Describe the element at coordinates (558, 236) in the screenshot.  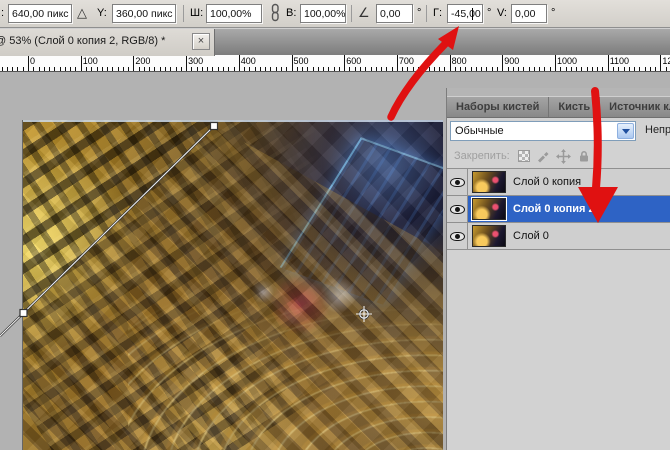
I see `layer-row: Слой 0` at that location.